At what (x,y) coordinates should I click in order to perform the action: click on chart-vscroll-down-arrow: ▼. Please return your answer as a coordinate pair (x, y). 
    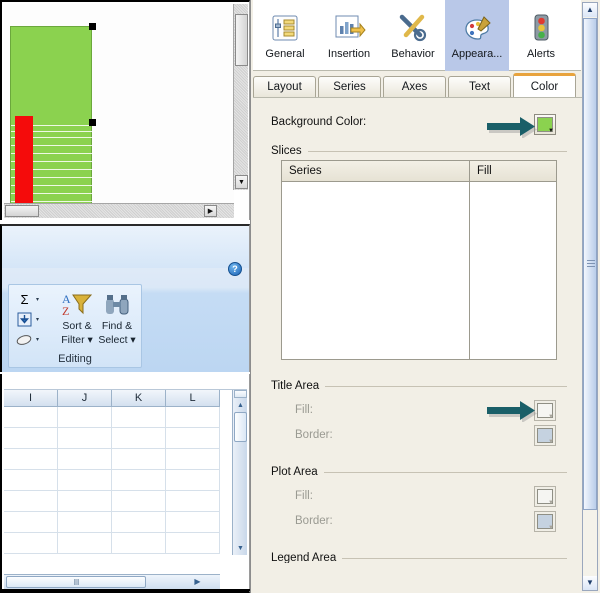
    Looking at the image, I should click on (241, 182).